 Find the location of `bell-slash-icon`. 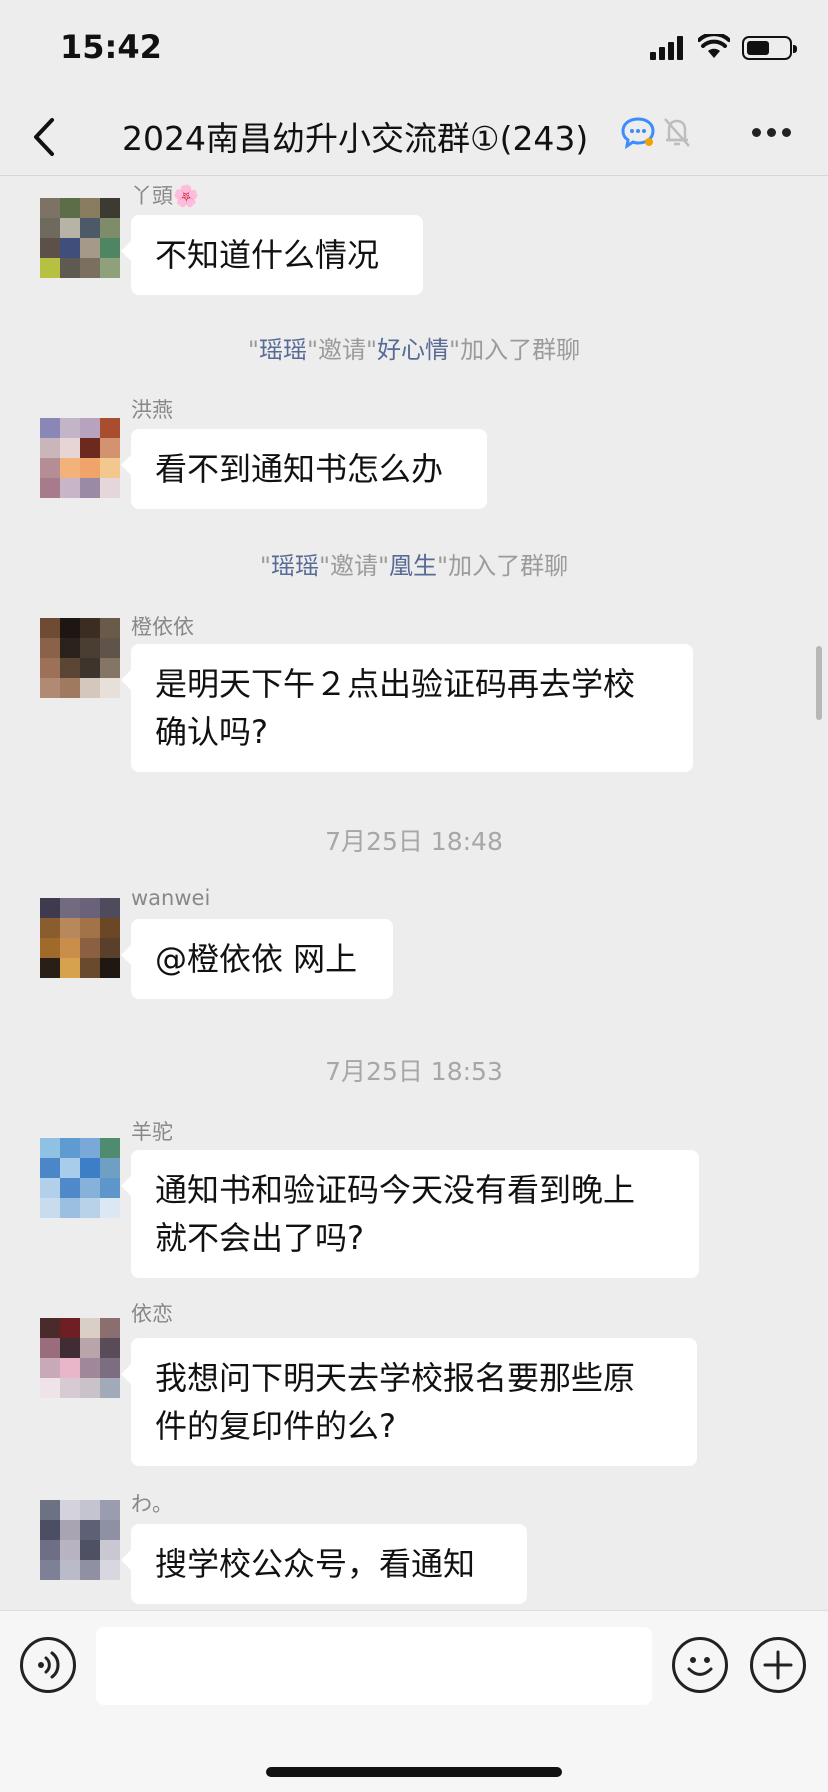

bell-slash-icon is located at coordinates (677, 132).